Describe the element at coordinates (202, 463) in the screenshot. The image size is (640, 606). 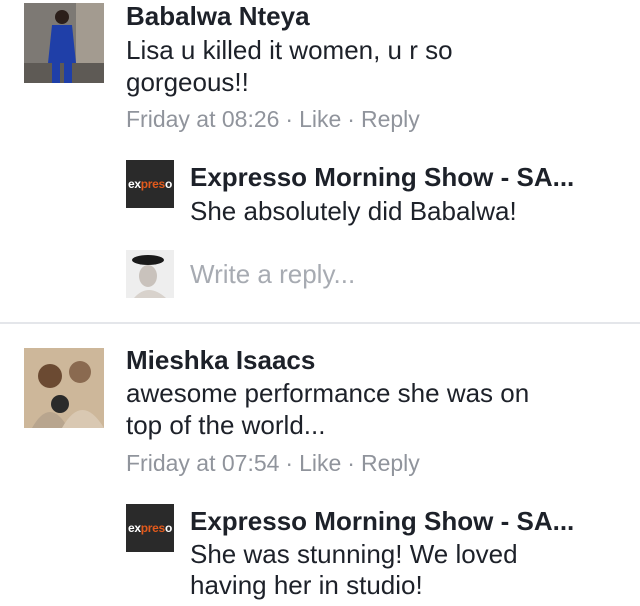
I see `comment-timestamp: Friday at 07:54` at that location.